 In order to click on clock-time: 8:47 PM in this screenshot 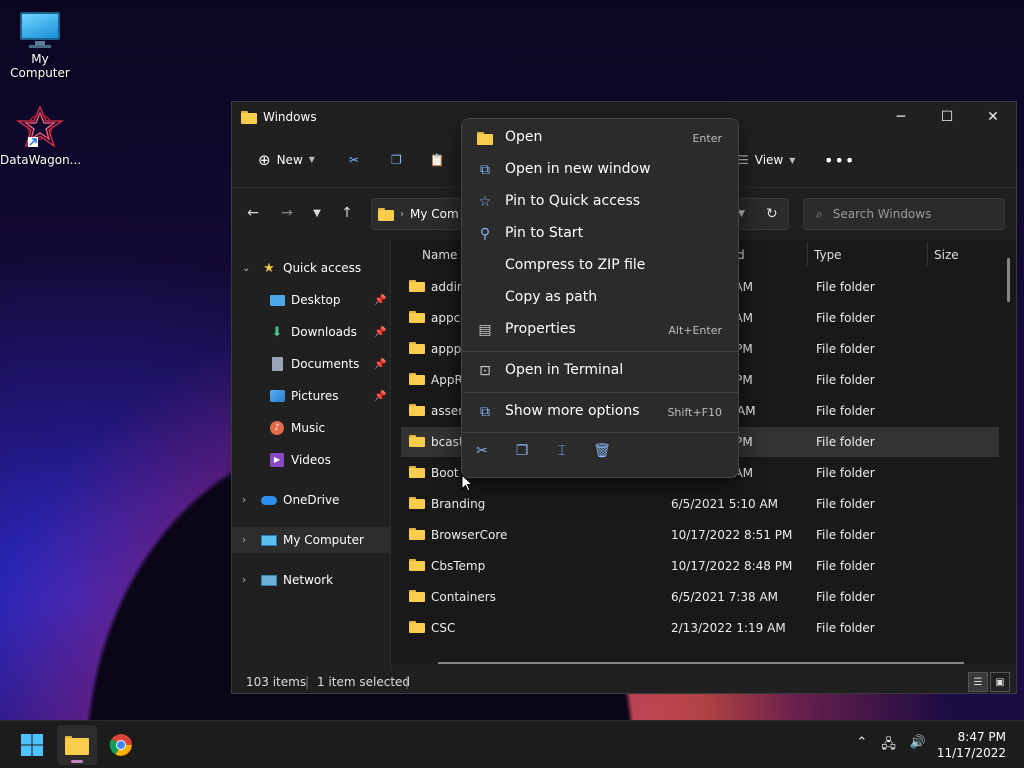, I will do `click(981, 737)`.